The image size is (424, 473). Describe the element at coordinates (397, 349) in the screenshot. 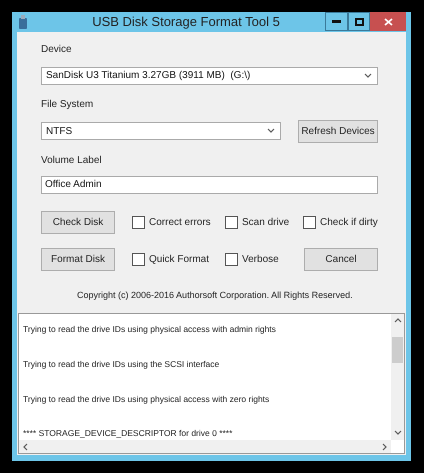

I see `scrollbar-thumb` at that location.